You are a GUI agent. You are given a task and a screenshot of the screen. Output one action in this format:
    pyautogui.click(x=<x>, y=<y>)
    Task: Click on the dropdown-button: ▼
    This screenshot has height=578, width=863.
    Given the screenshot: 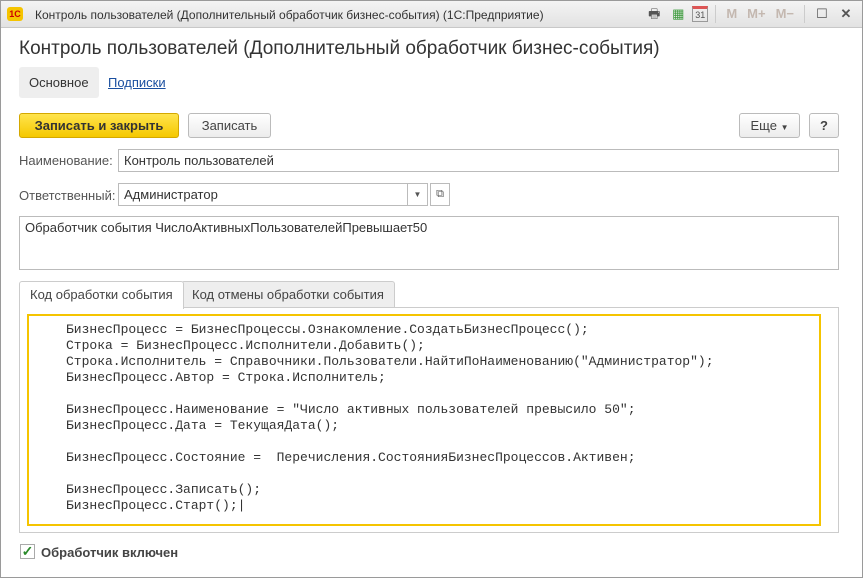 What is the action you would take?
    pyautogui.click(x=418, y=194)
    